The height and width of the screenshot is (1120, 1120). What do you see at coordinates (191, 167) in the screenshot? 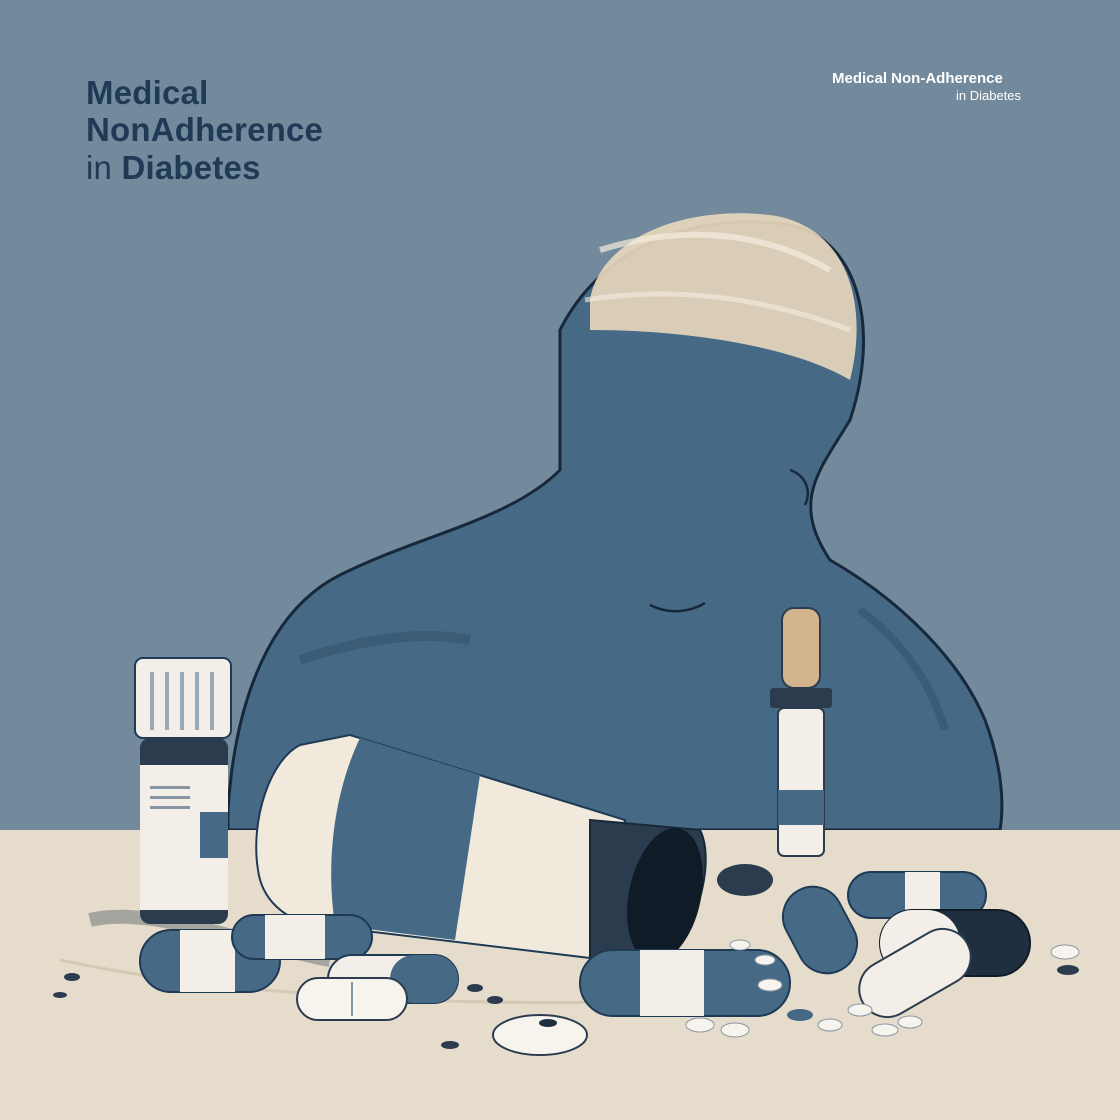
I see `title-line-3-main: Diabetes` at bounding box center [191, 167].